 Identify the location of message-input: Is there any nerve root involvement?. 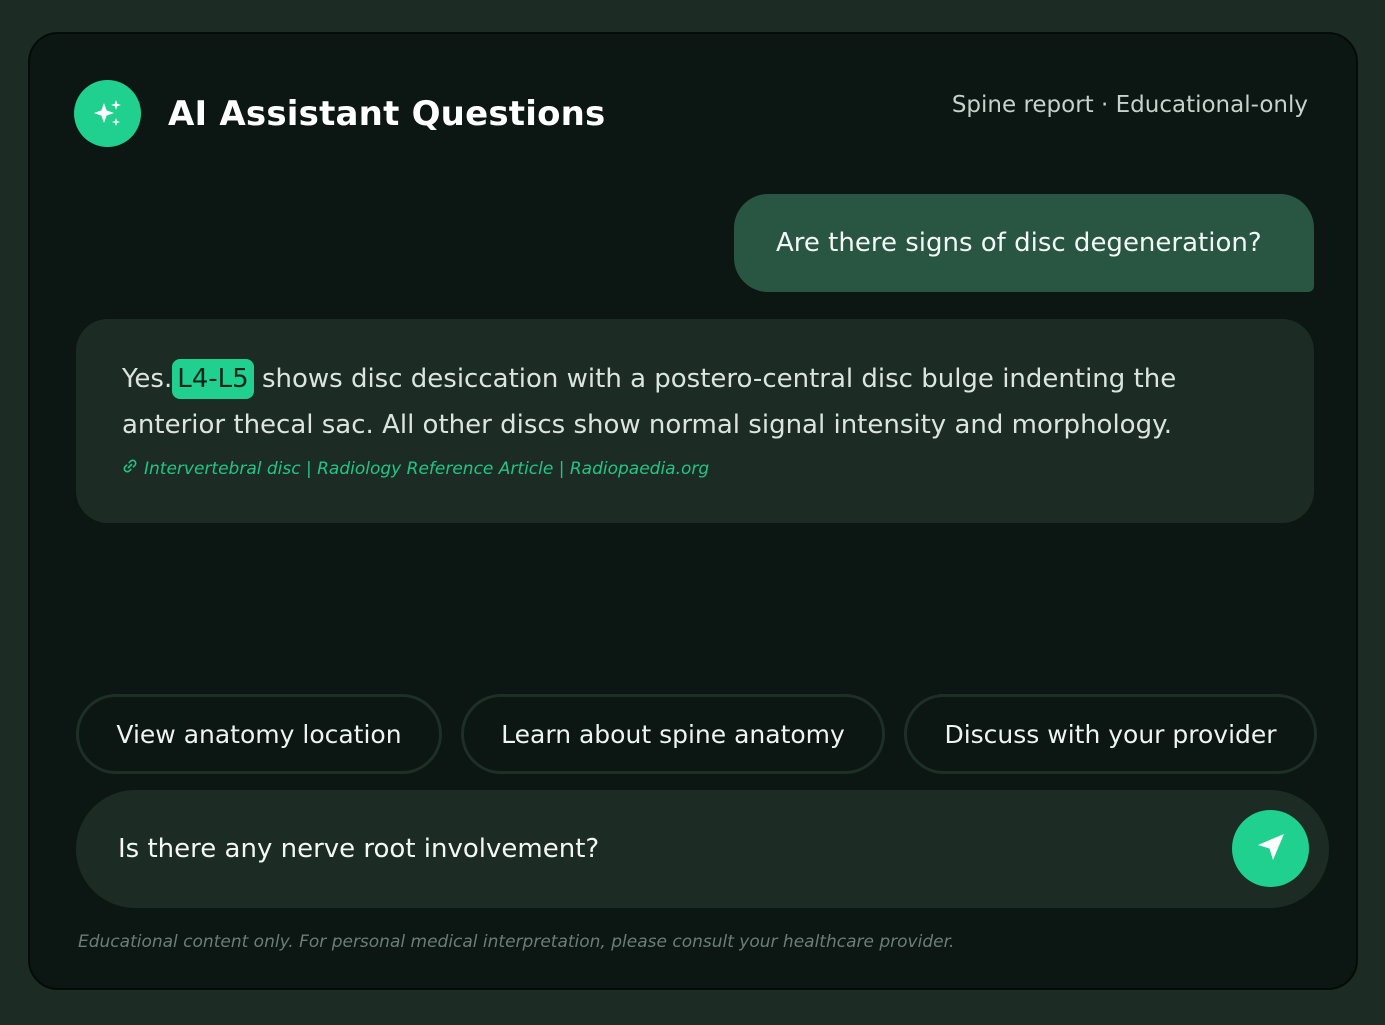
(702, 849).